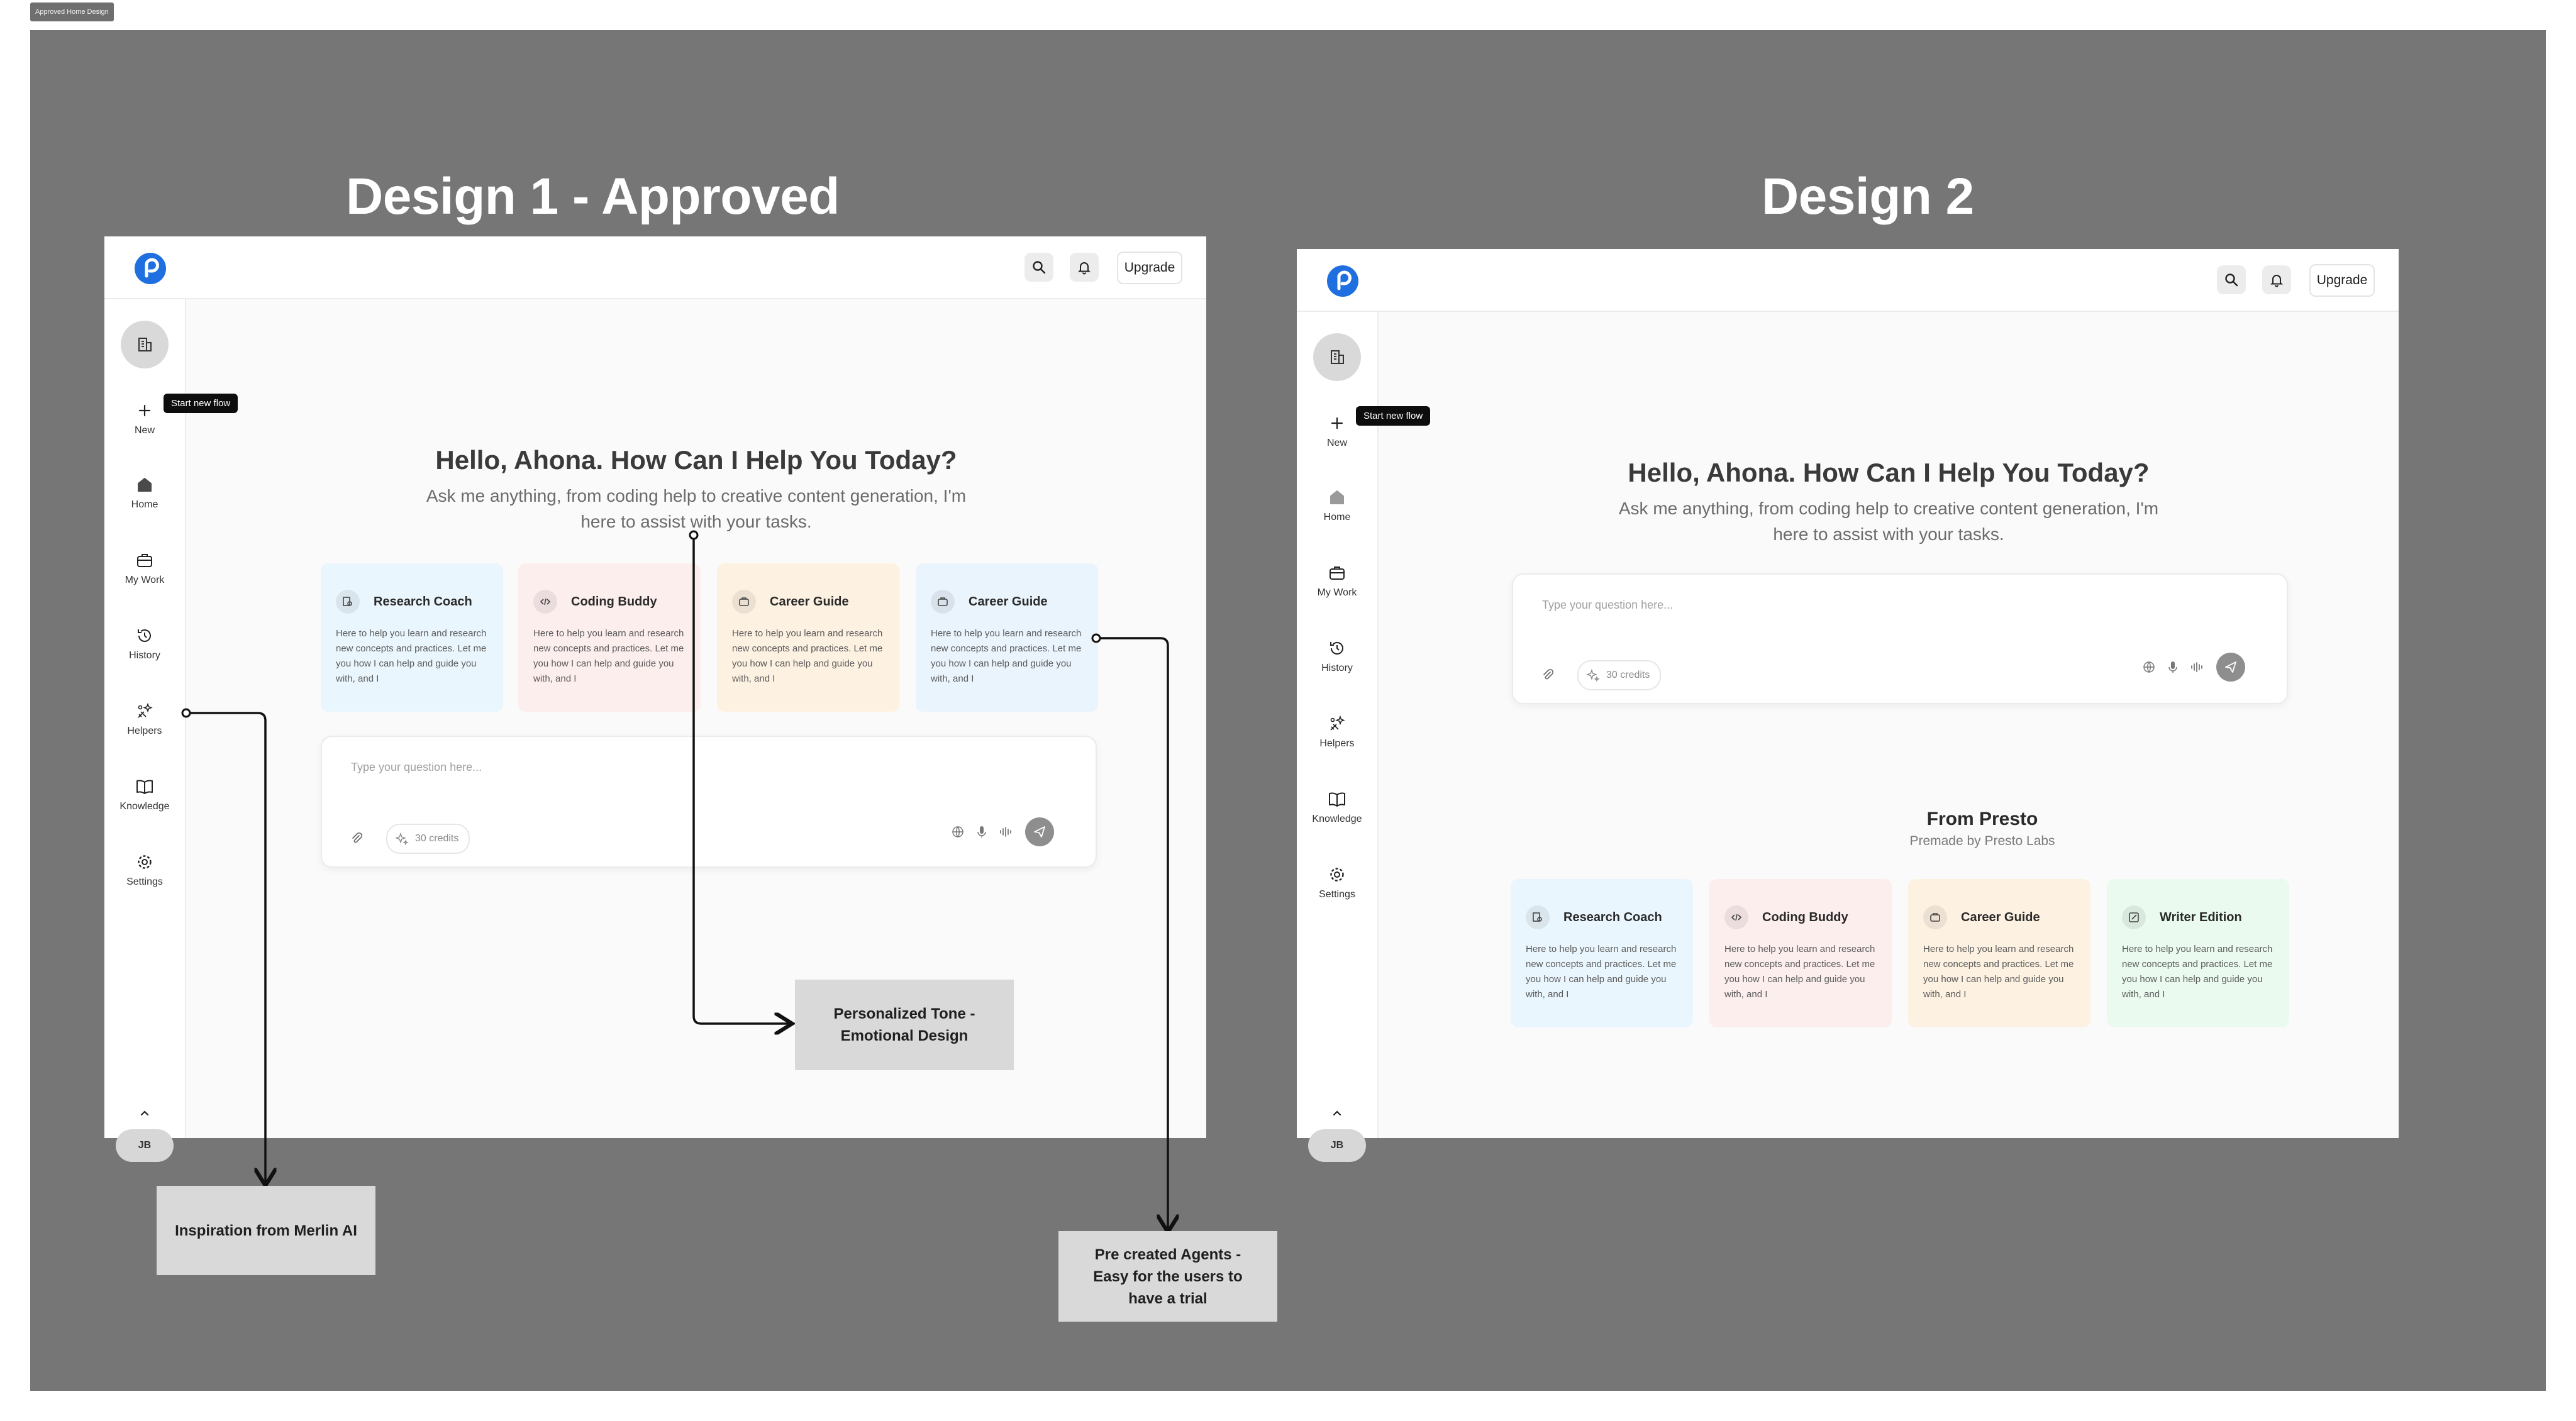  What do you see at coordinates (266, 1230) in the screenshot?
I see `note-merlin-inspiration: Inspiration from Merlin AI` at bounding box center [266, 1230].